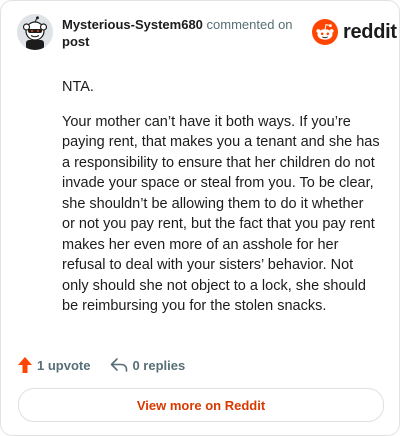  I want to click on avatar, so click(35, 32).